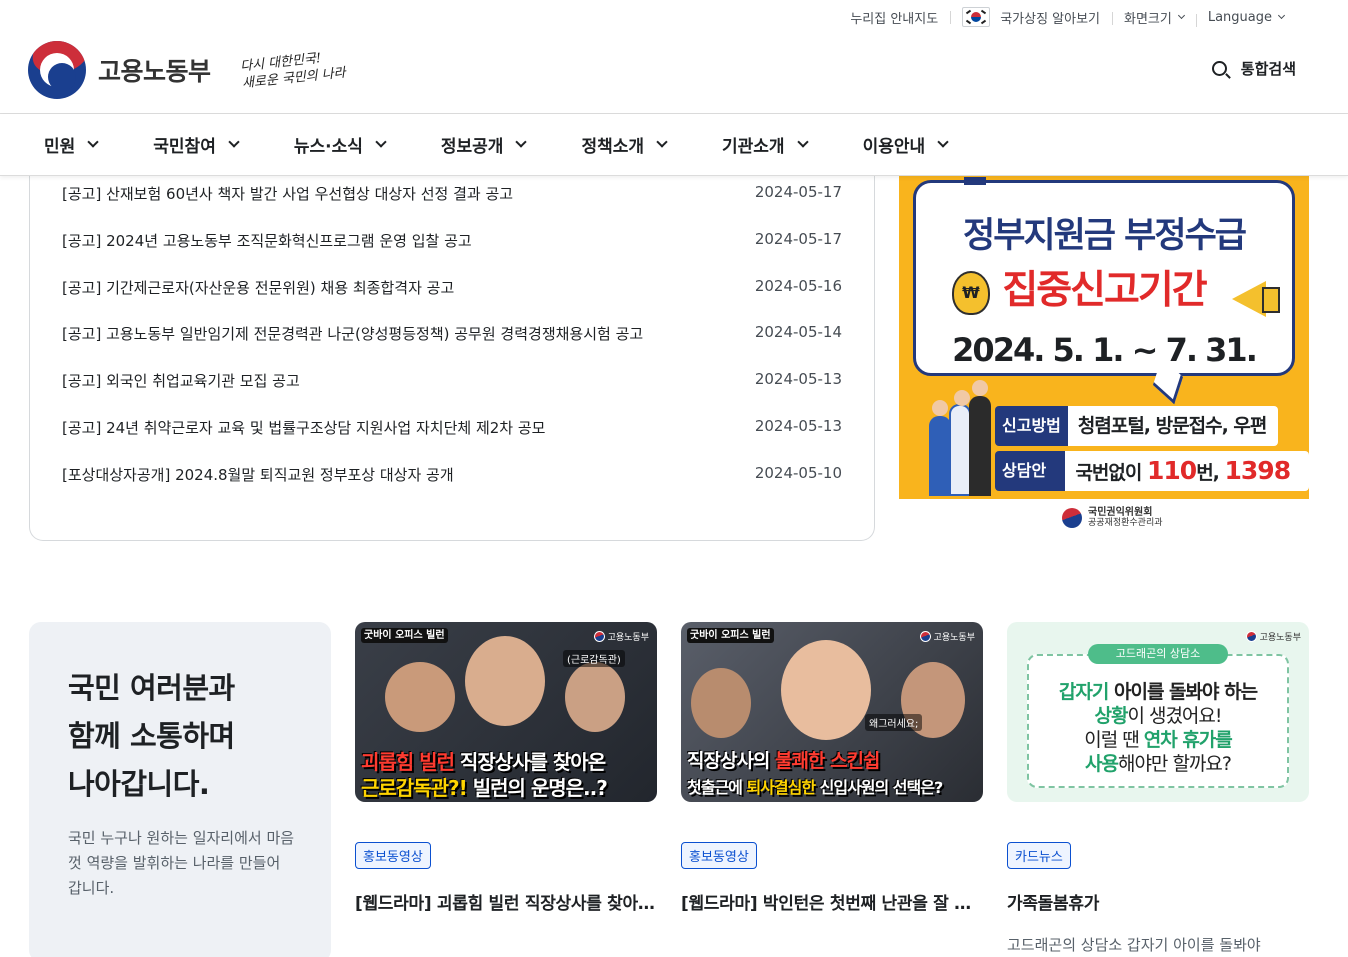 This screenshot has height=957, width=1348. What do you see at coordinates (1183, 692) in the screenshot?
I see `thumb-msg: 아이를 돌봐야 하는` at bounding box center [1183, 692].